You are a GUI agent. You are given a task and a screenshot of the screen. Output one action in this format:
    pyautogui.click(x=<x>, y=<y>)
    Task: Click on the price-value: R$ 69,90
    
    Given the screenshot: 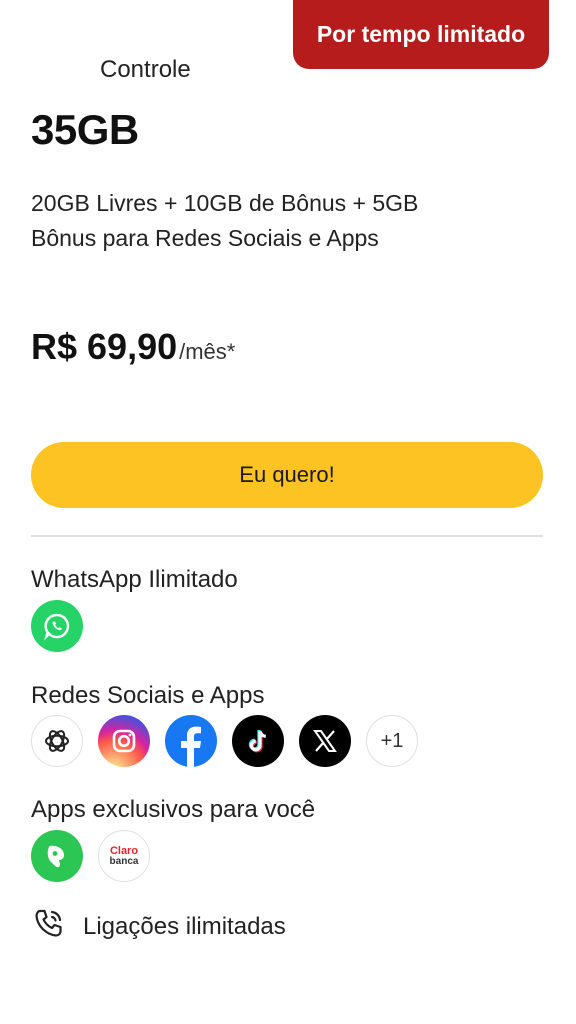 What is the action you would take?
    pyautogui.click(x=104, y=346)
    